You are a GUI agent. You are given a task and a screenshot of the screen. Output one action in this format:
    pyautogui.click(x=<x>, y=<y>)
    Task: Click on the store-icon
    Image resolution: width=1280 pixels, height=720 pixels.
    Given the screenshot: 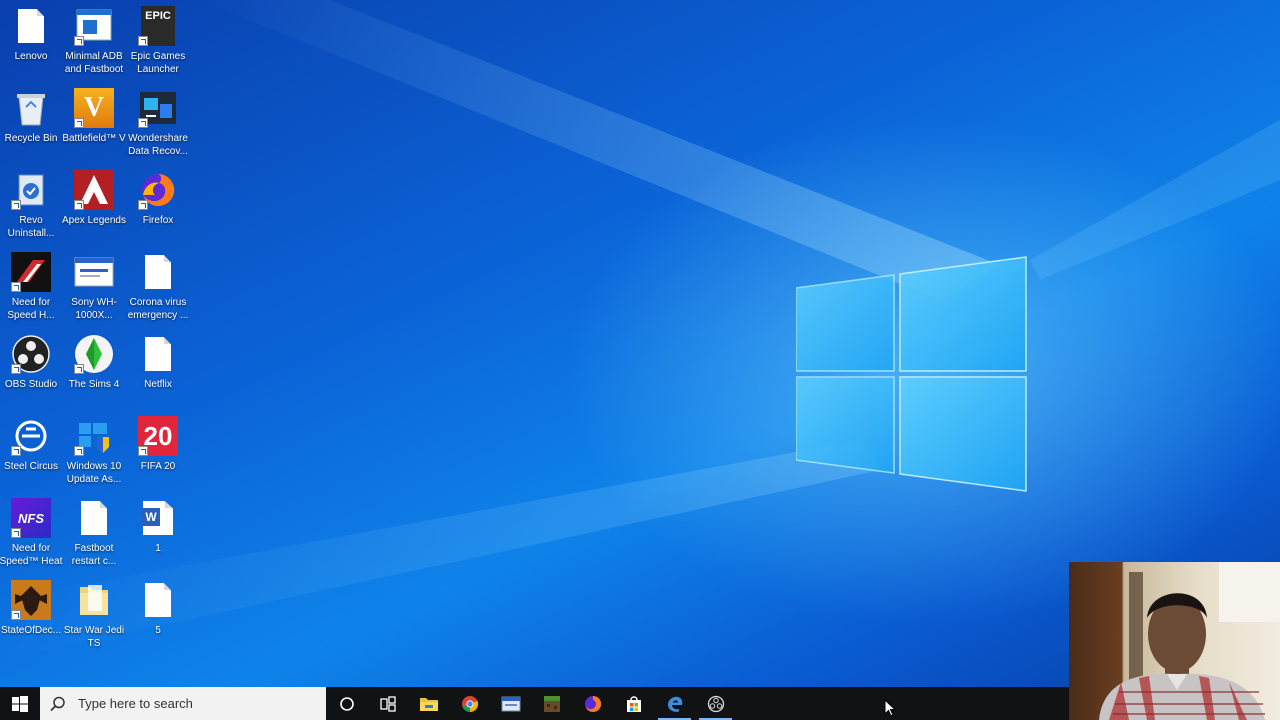 What is the action you would take?
    pyautogui.click(x=633, y=703)
    